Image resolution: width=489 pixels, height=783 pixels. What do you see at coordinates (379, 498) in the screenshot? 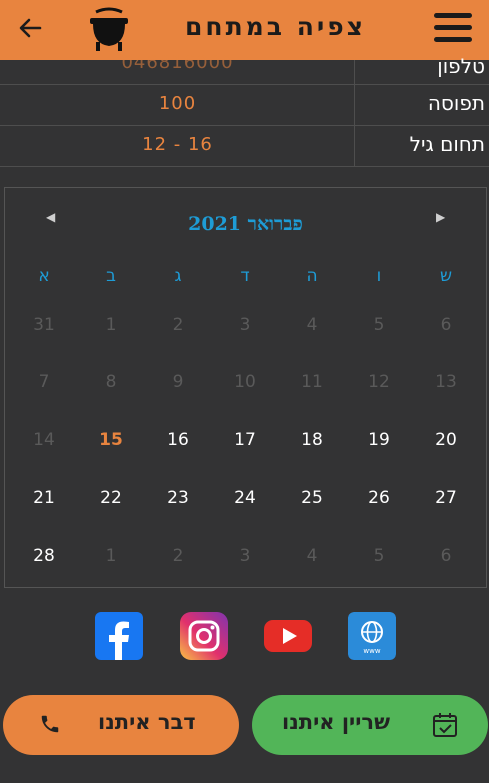
I see `calendar-day: 26` at bounding box center [379, 498].